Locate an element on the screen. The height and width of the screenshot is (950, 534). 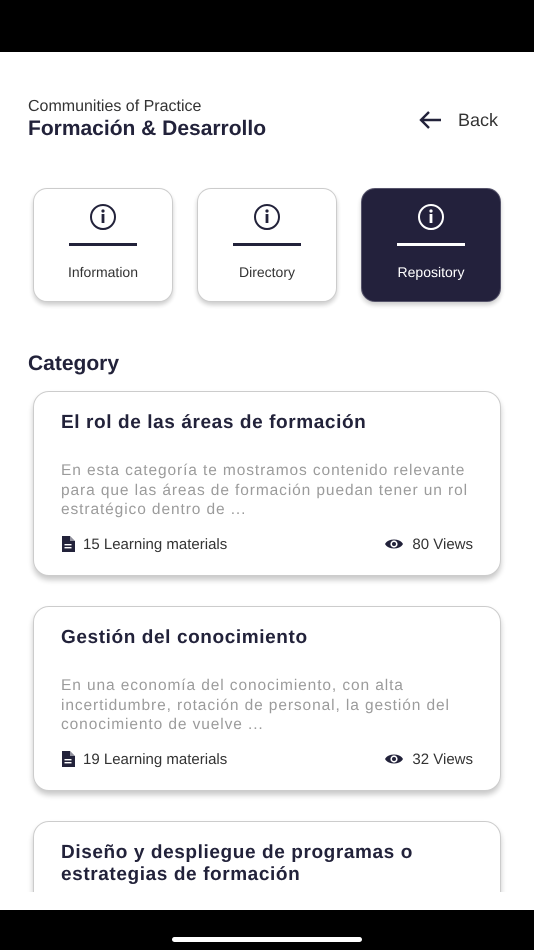
card-title: El rol de las áreas de formación is located at coordinates (214, 423).